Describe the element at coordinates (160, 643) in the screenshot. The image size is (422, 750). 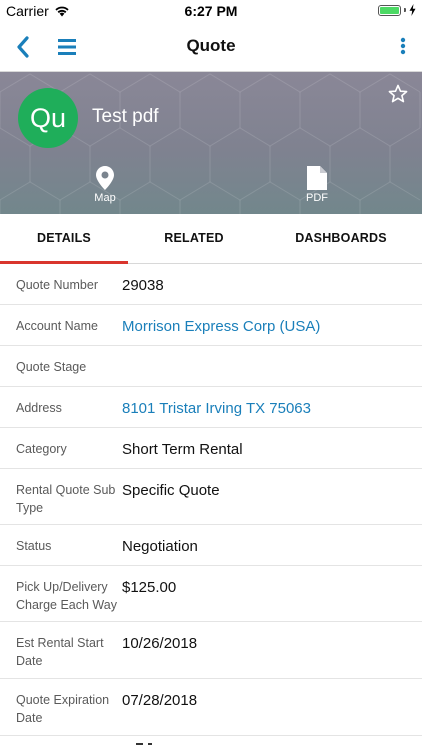
I see `field-value: 10/26/2018` at that location.